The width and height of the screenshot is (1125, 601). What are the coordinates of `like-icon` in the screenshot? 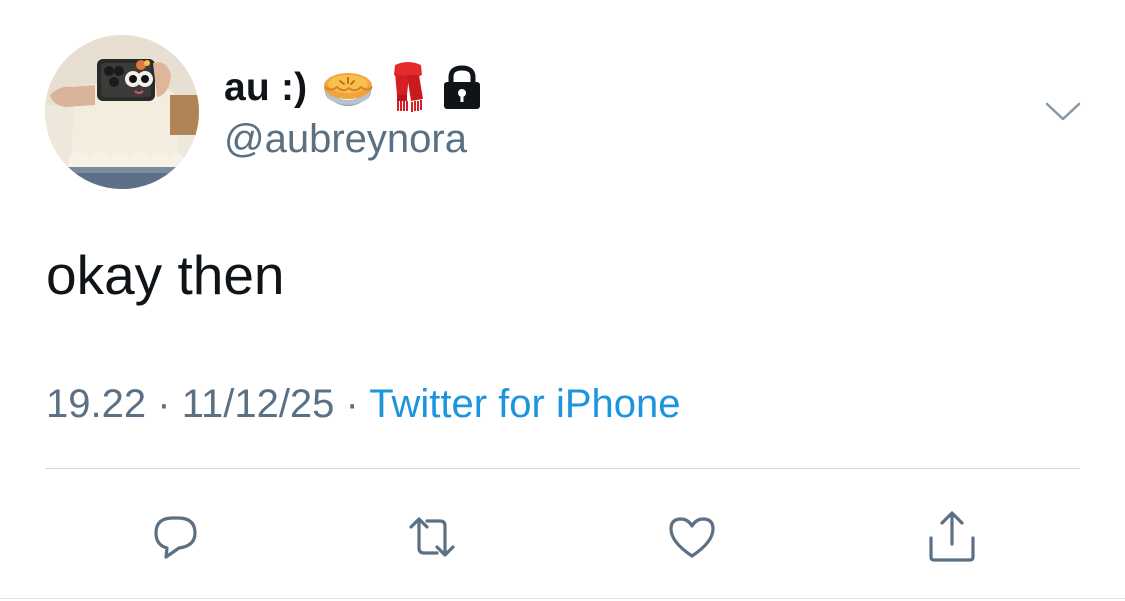 It's located at (692, 537).